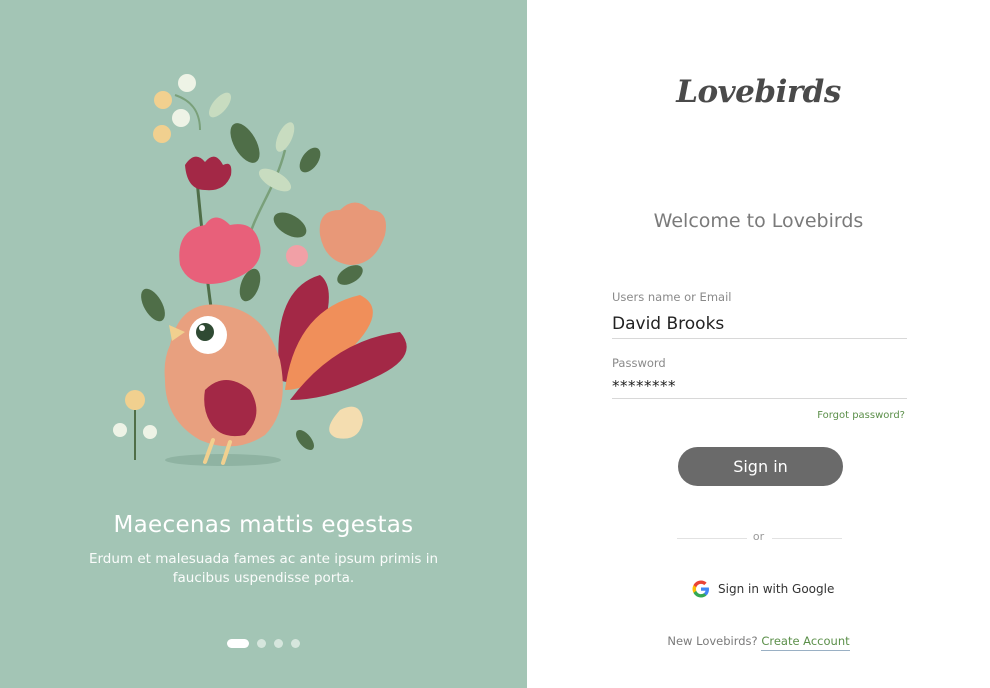 This screenshot has width=990, height=688. What do you see at coordinates (758, 221) in the screenshot?
I see `welcome-title: Welcome to Lovebirds` at bounding box center [758, 221].